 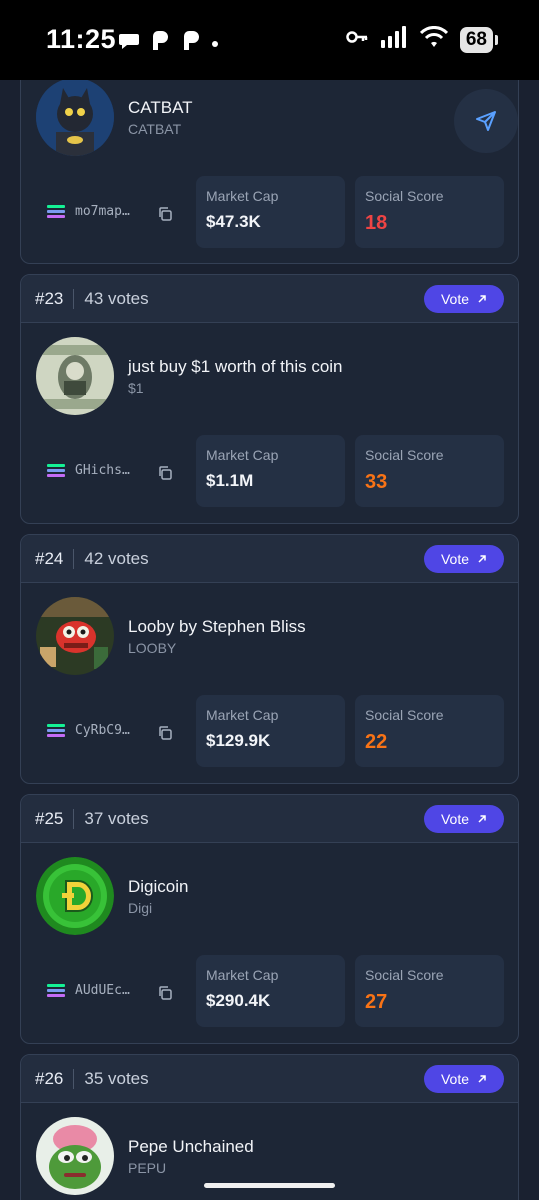 I want to click on market-cap-value: $129.9K, so click(x=238, y=740).